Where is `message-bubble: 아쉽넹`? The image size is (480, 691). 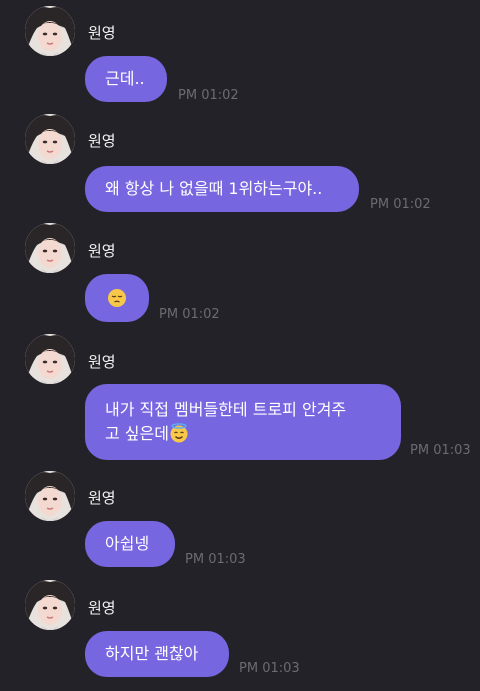 message-bubble: 아쉽넹 is located at coordinates (130, 544).